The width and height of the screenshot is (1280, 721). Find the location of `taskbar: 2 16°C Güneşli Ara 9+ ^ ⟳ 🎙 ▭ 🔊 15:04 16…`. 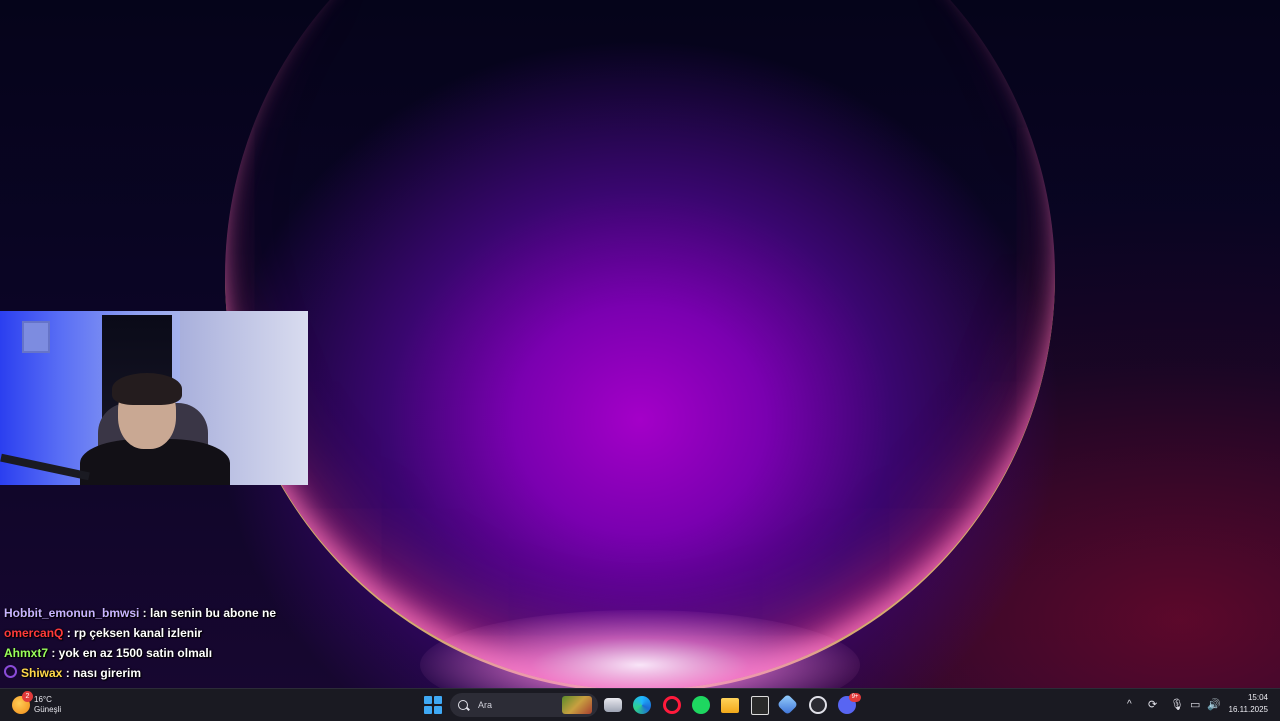

taskbar: 2 16°C Güneşli Ara 9+ ^ ⟳ 🎙 ▭ 🔊 15:04 16… is located at coordinates (640, 704).